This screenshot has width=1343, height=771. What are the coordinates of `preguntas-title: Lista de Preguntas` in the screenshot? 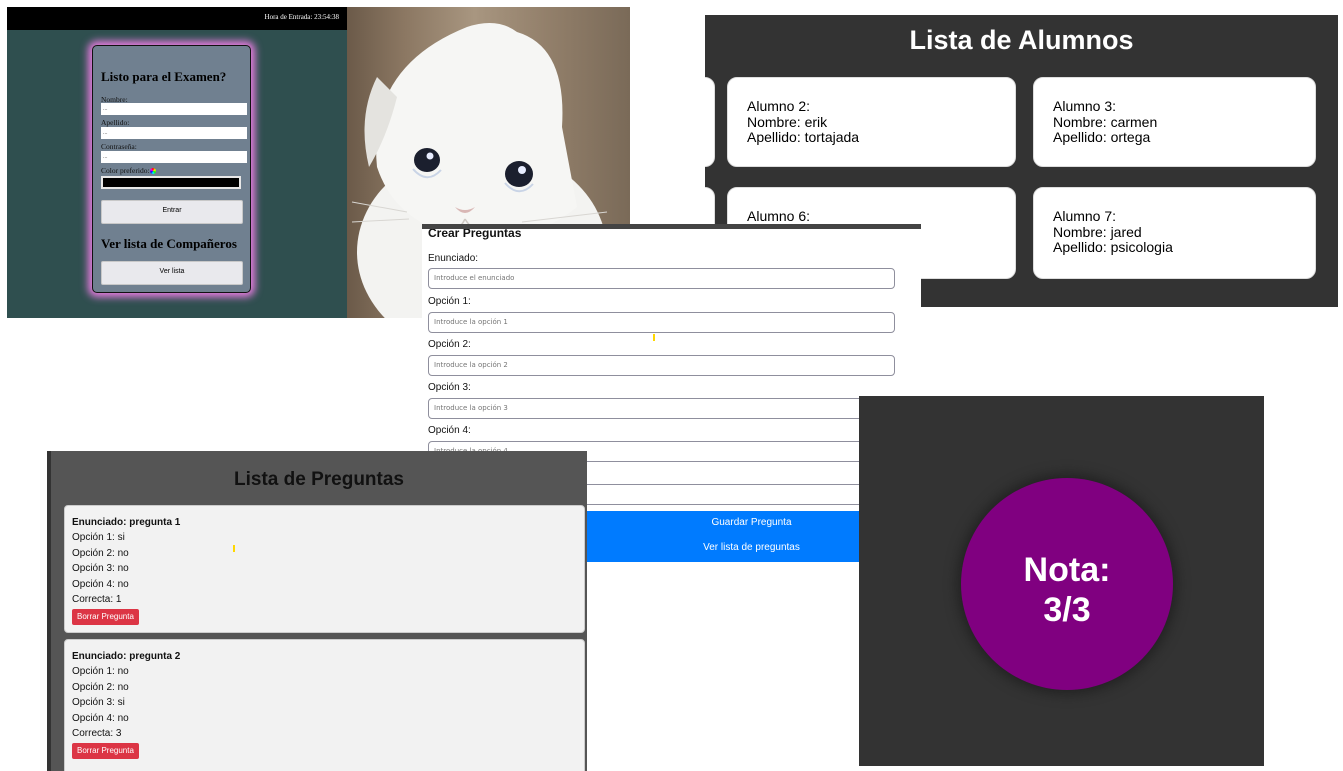 It's located at (319, 479).